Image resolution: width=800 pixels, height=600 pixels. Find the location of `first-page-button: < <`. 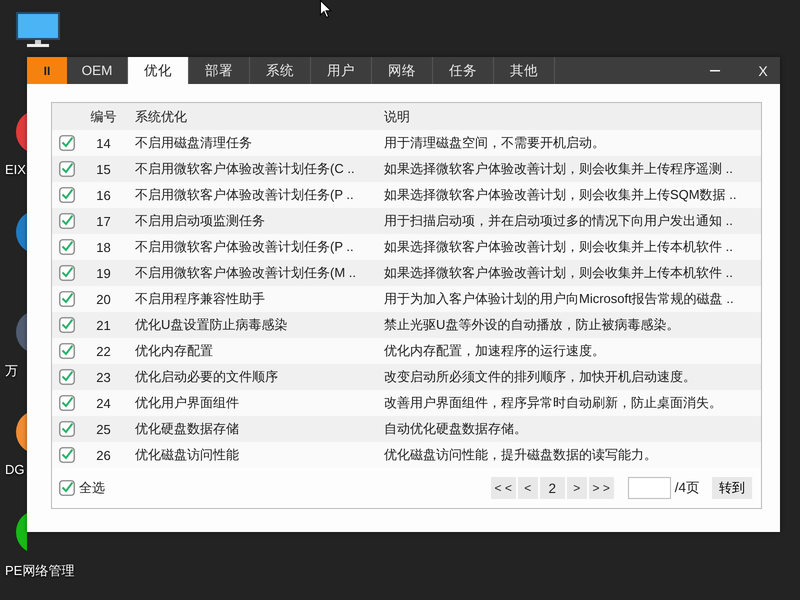

first-page-button: < < is located at coordinates (503, 488).